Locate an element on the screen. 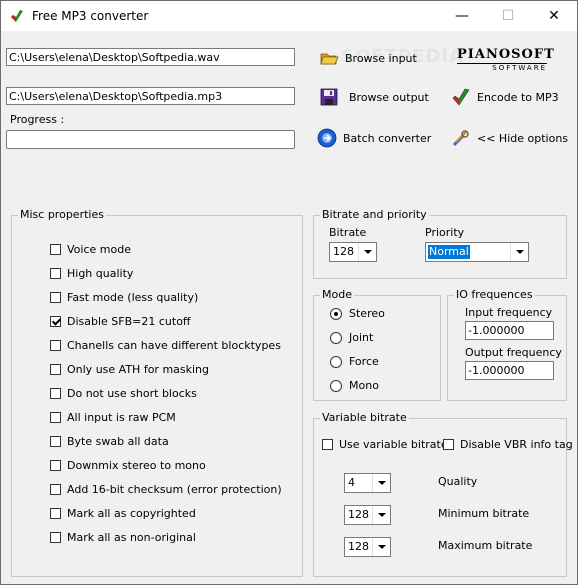  maximum-bitrate-label: Maximum bitrate is located at coordinates (485, 545).